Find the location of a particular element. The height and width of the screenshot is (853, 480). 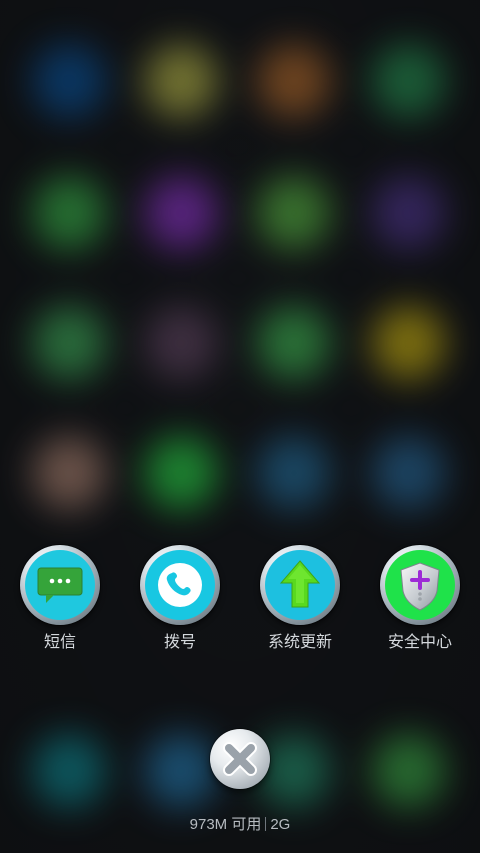

memory-separator is located at coordinates (266, 824).